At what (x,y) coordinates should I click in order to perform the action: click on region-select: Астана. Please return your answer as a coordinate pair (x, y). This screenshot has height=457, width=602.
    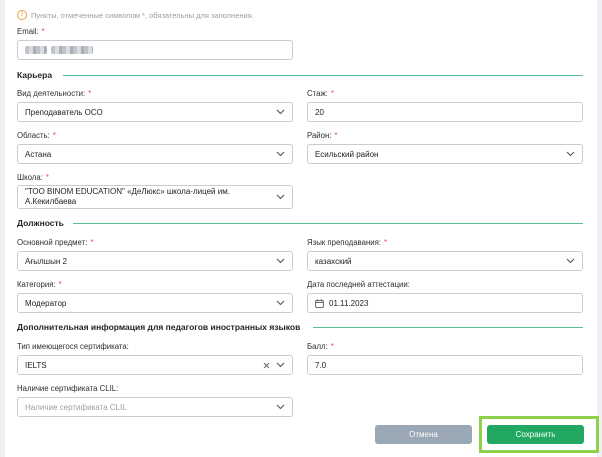
    Looking at the image, I should click on (155, 154).